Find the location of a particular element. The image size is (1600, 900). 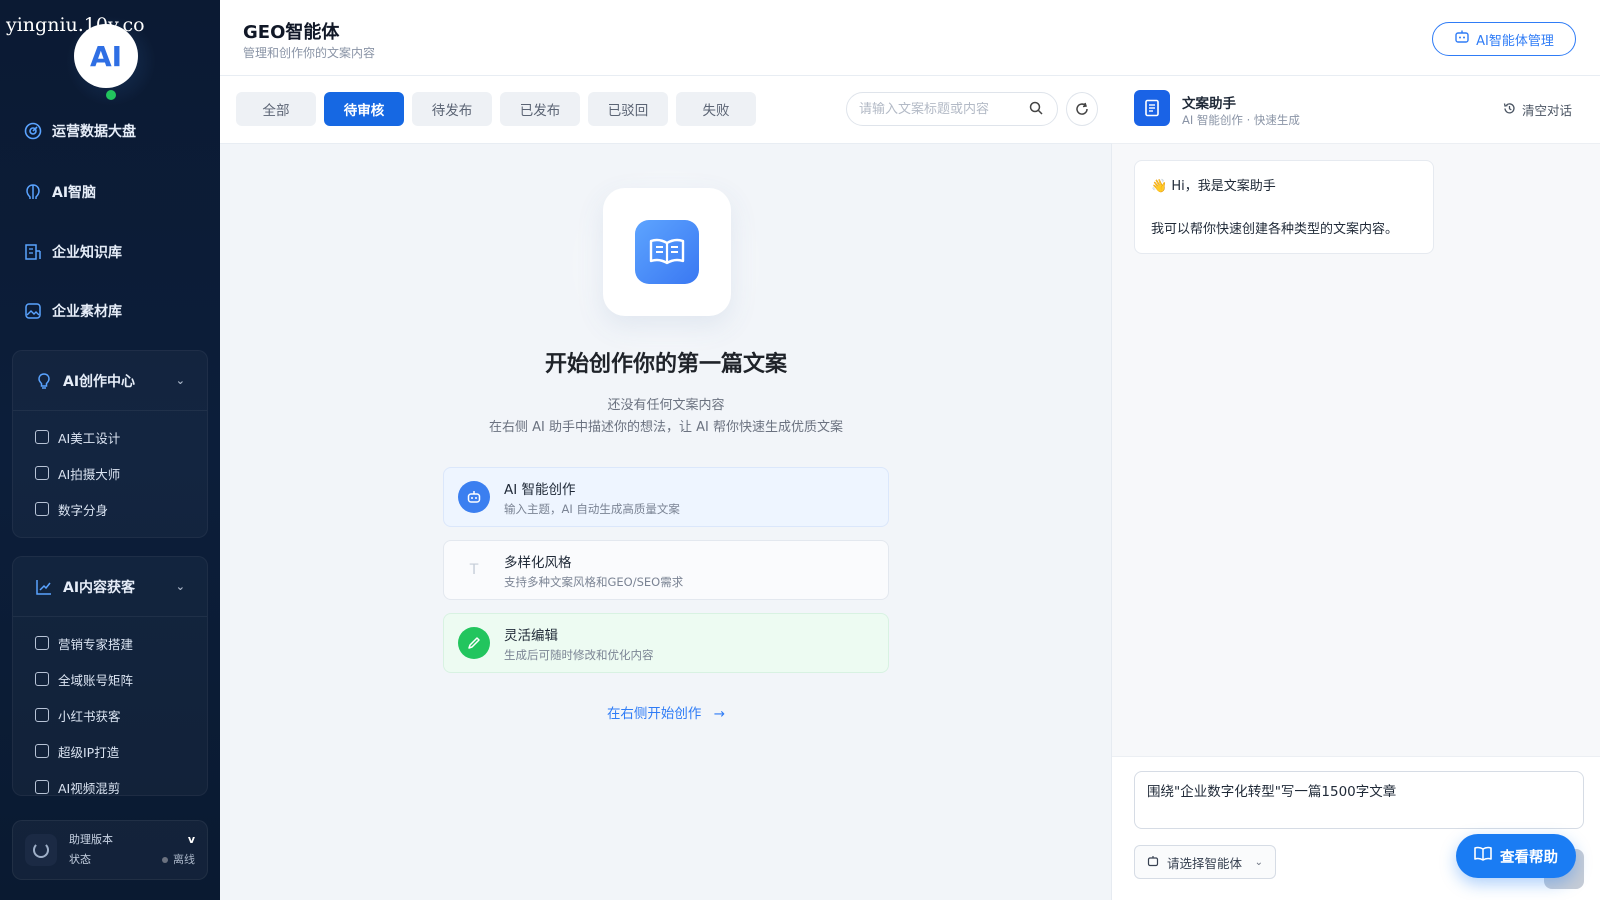

clear-chat-button: 清空对话 is located at coordinates (1537, 109).